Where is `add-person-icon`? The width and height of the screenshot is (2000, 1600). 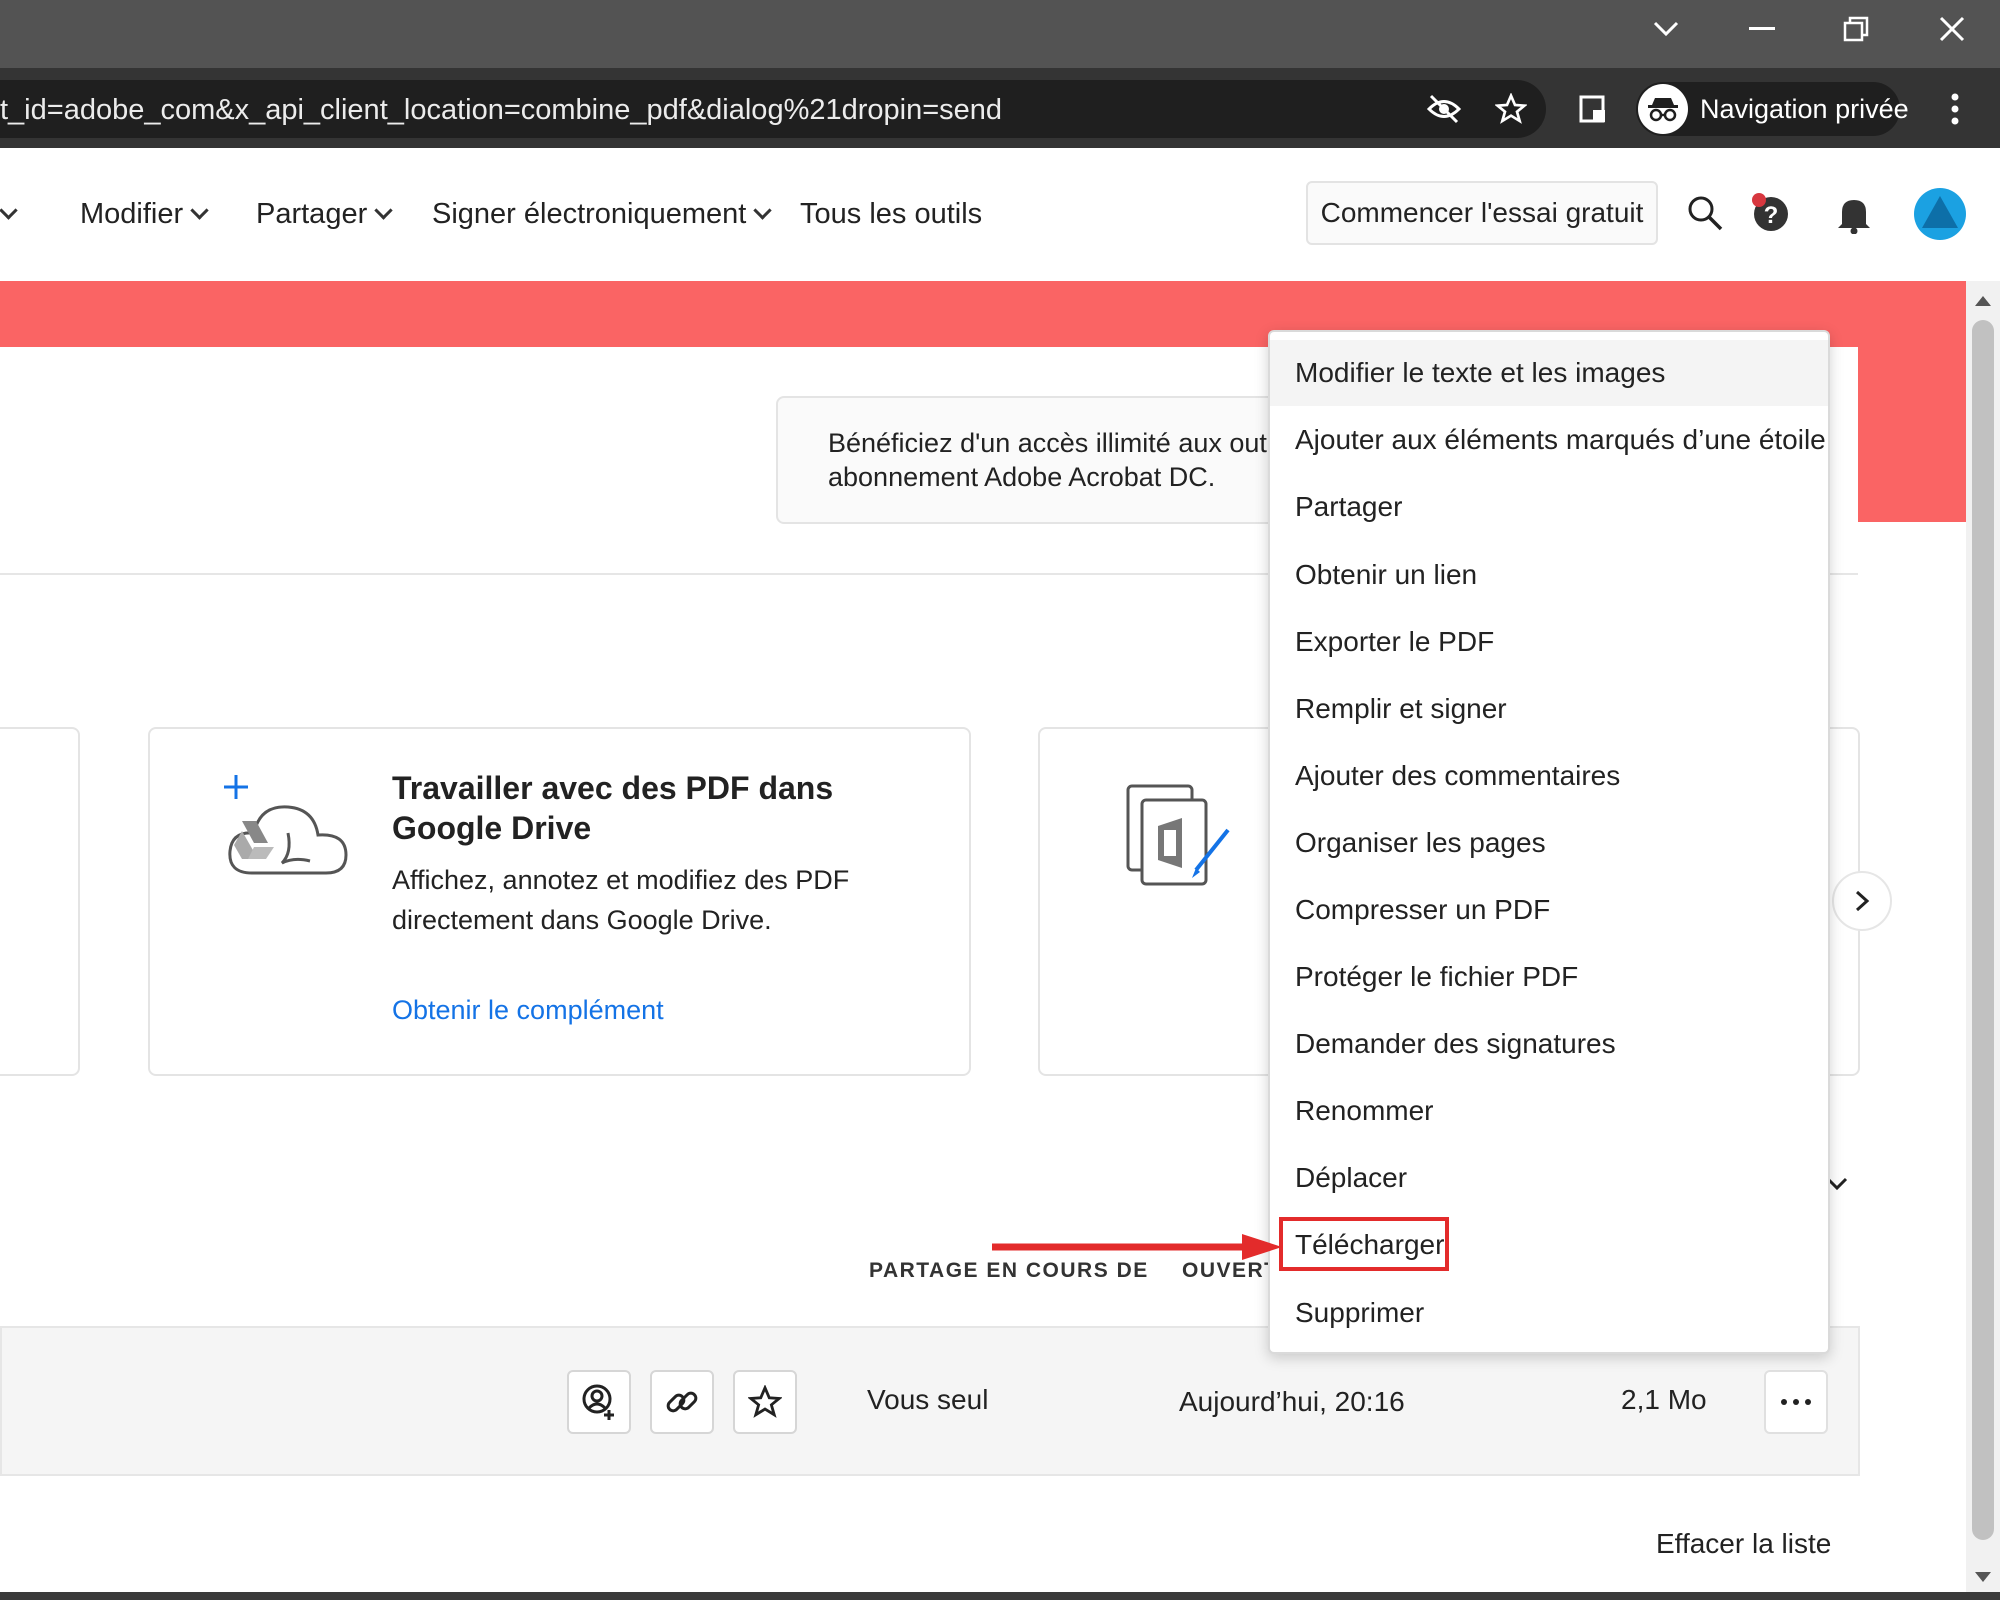 add-person-icon is located at coordinates (598, 1402).